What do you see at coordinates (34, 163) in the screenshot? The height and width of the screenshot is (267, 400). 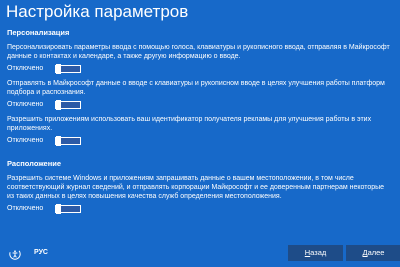 I see `location-heading: Расположение` at bounding box center [34, 163].